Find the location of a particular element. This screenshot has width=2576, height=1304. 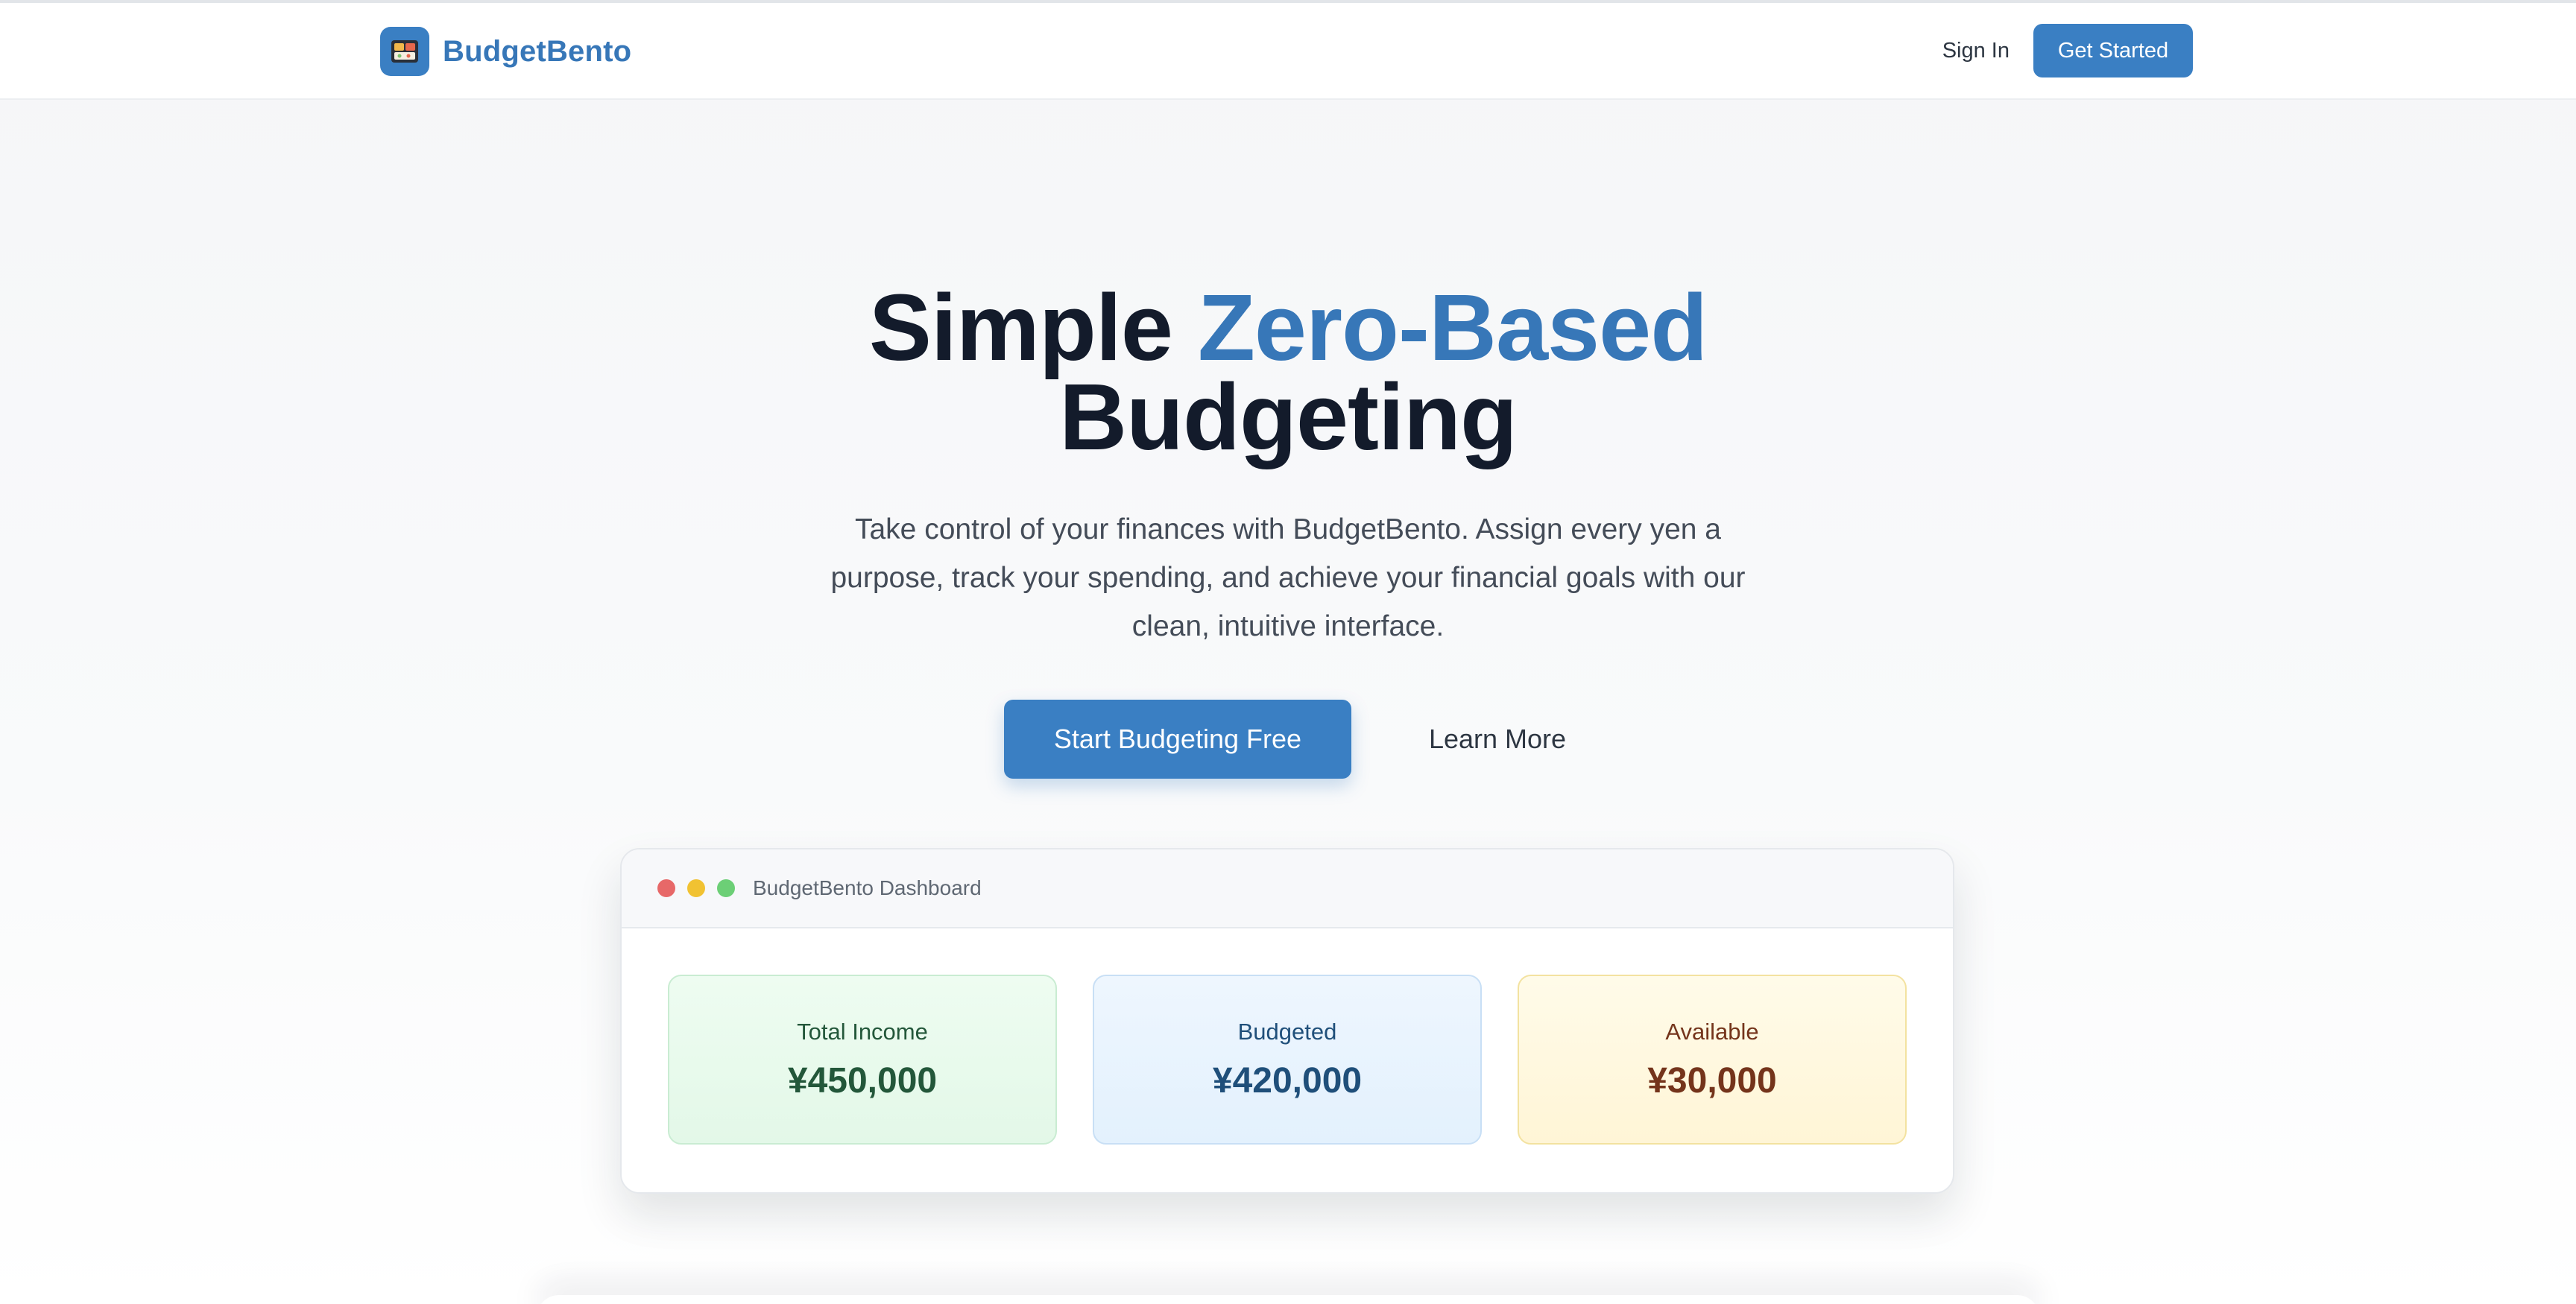

brand-link: BudgetBento is located at coordinates (505, 51).